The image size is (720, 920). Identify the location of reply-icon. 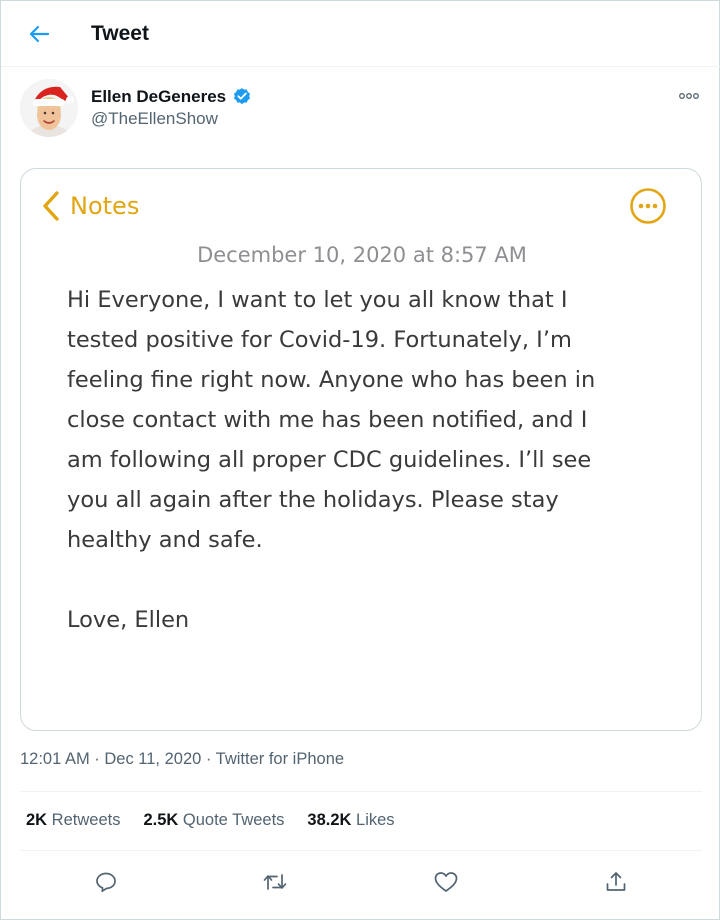
(106, 882).